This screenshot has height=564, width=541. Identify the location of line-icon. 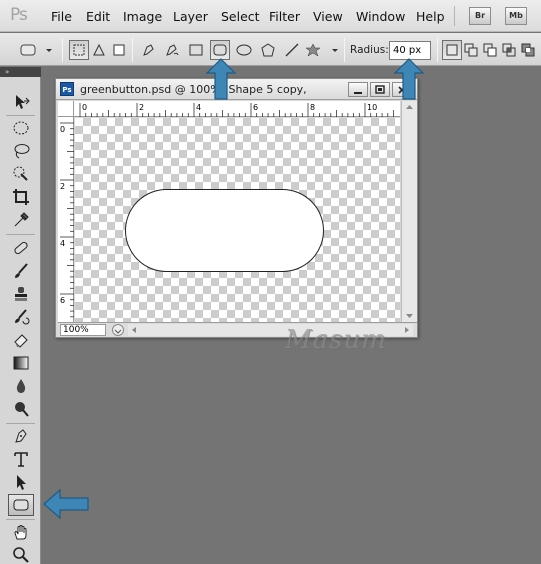
(292, 50).